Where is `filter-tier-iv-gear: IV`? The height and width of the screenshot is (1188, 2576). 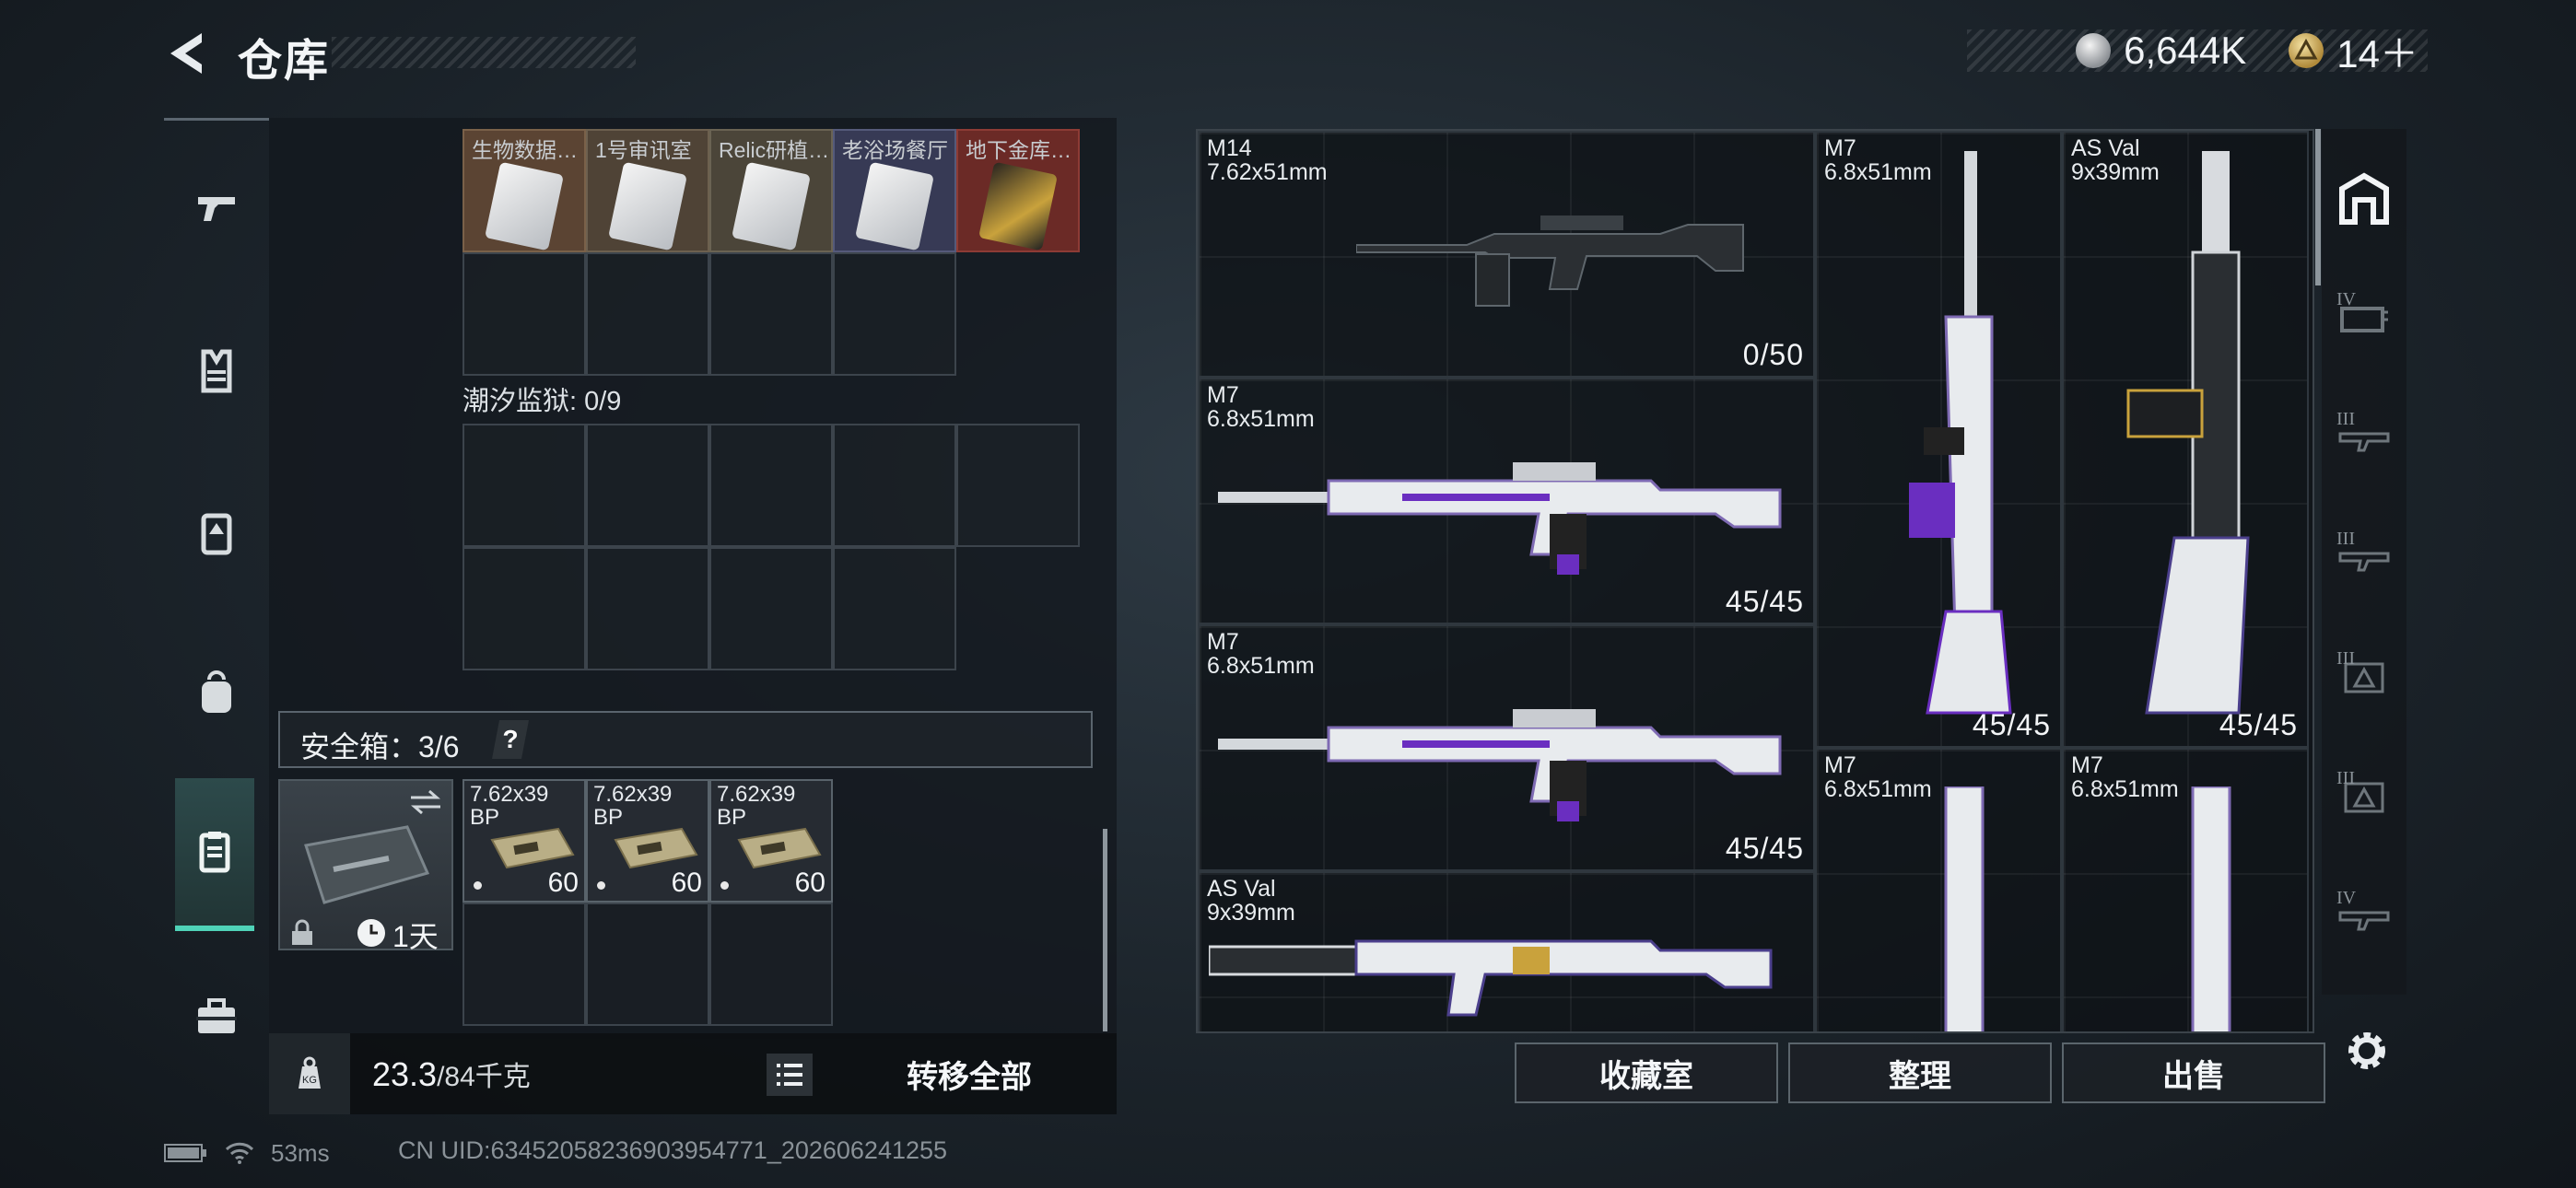
filter-tier-iv-gear: IV is located at coordinates (2364, 916).